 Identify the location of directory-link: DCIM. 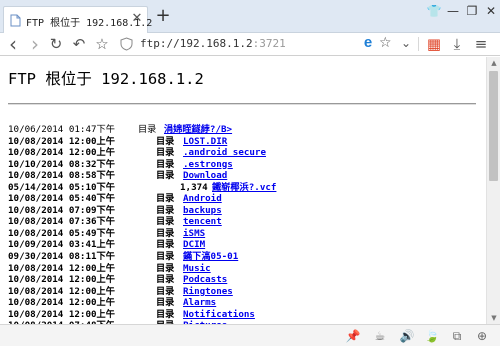
(194, 245).